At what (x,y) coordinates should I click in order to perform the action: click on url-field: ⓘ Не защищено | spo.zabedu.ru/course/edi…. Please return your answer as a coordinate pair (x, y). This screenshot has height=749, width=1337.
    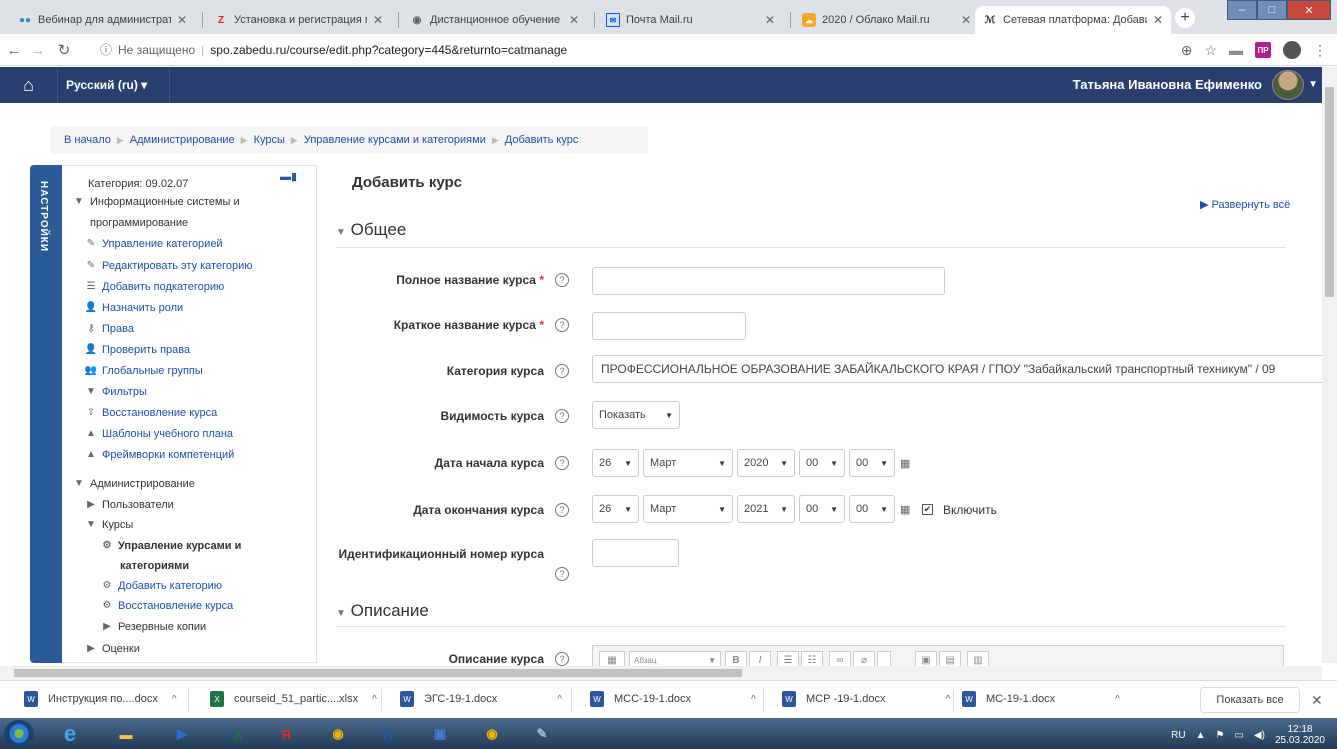
    Looking at the image, I should click on (333, 49).